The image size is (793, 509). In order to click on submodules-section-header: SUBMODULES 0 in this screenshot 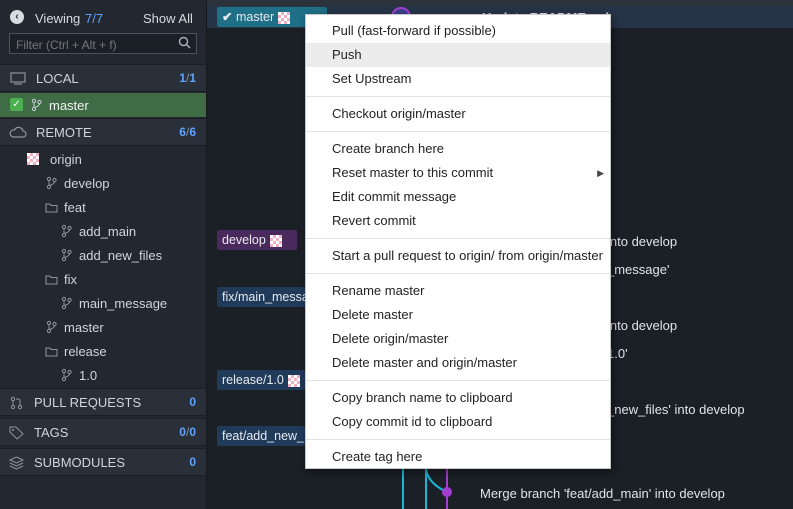, I will do `click(103, 462)`.